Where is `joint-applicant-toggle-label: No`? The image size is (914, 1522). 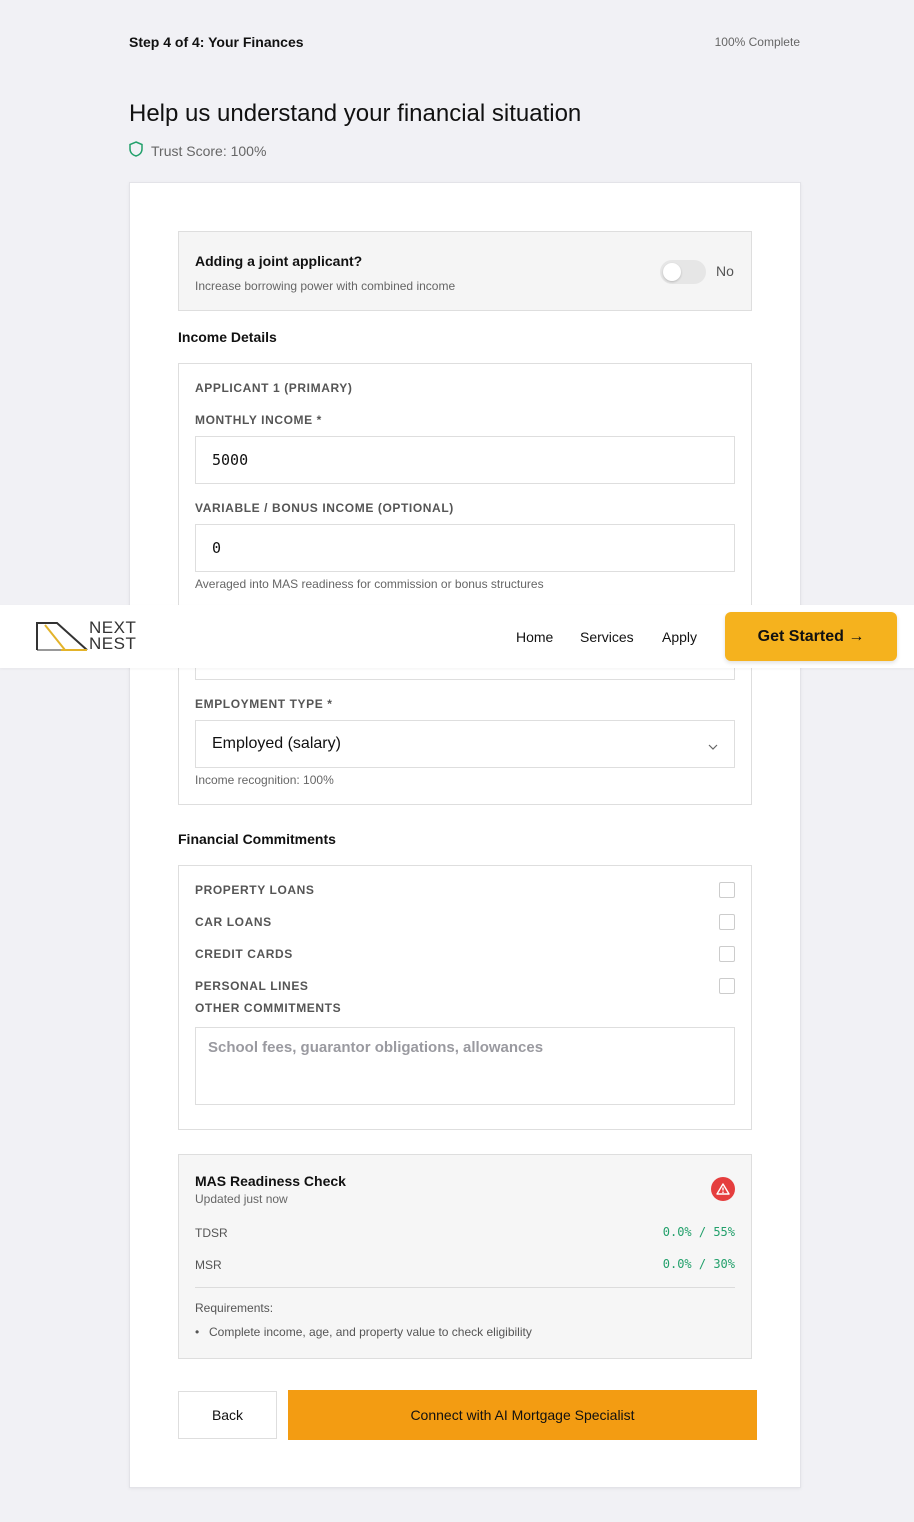 joint-applicant-toggle-label: No is located at coordinates (725, 271).